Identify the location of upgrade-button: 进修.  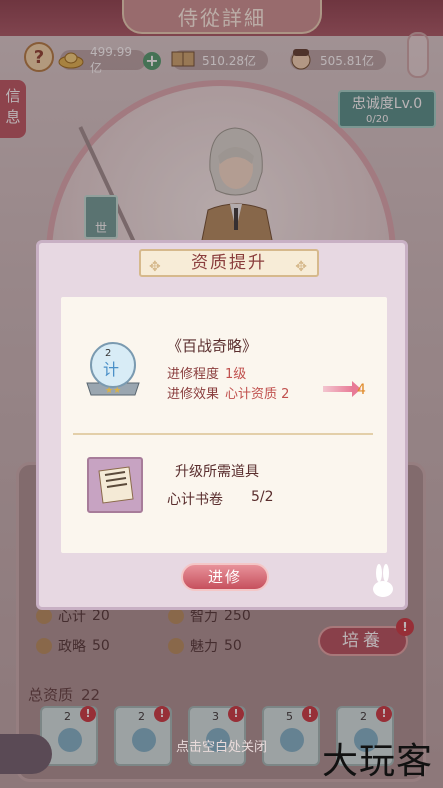
(225, 577).